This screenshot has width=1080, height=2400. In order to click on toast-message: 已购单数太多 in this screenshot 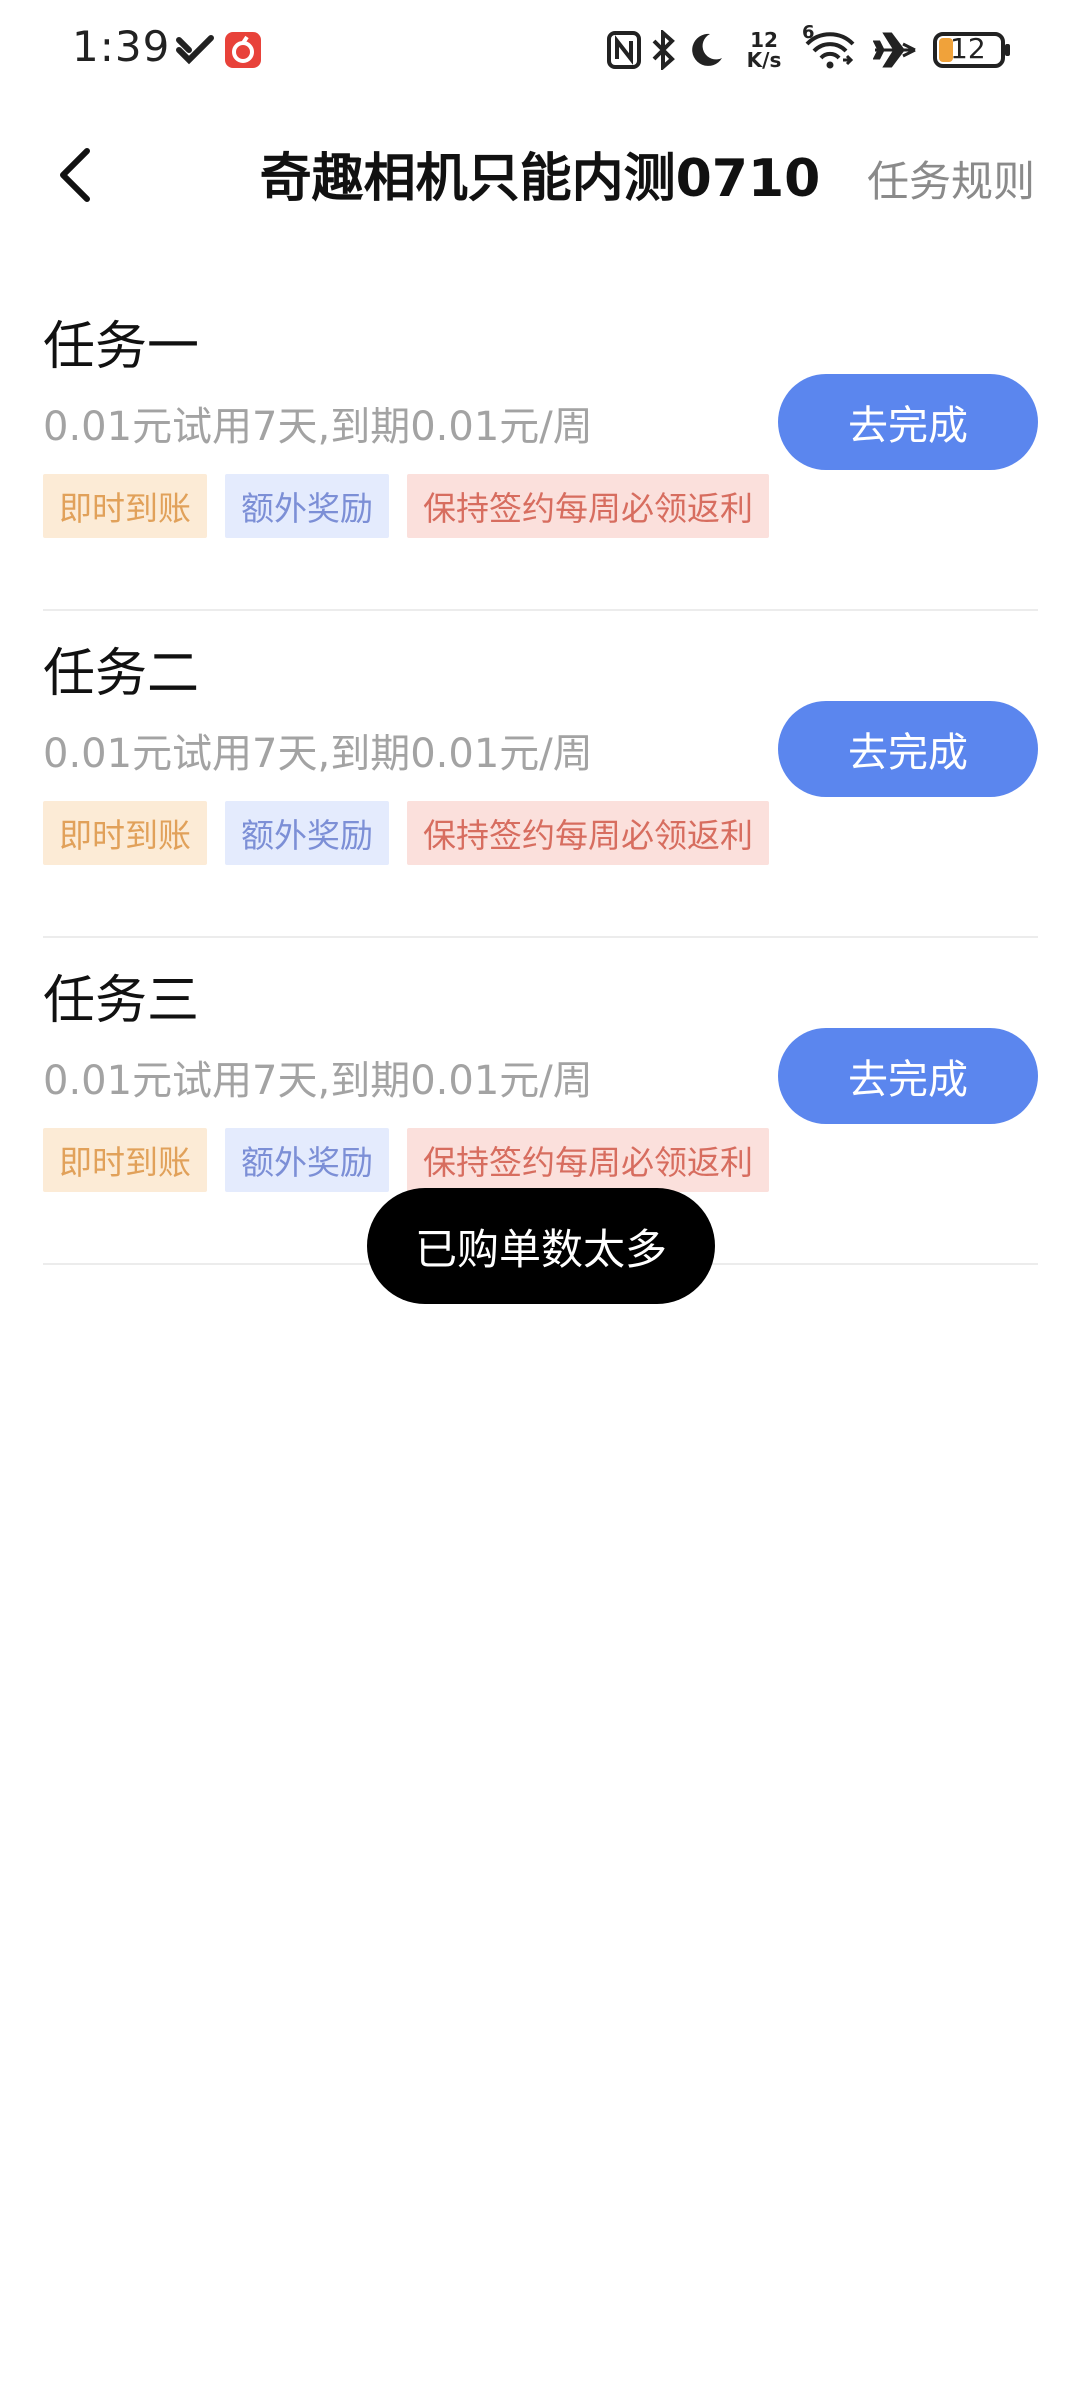, I will do `click(541, 1246)`.